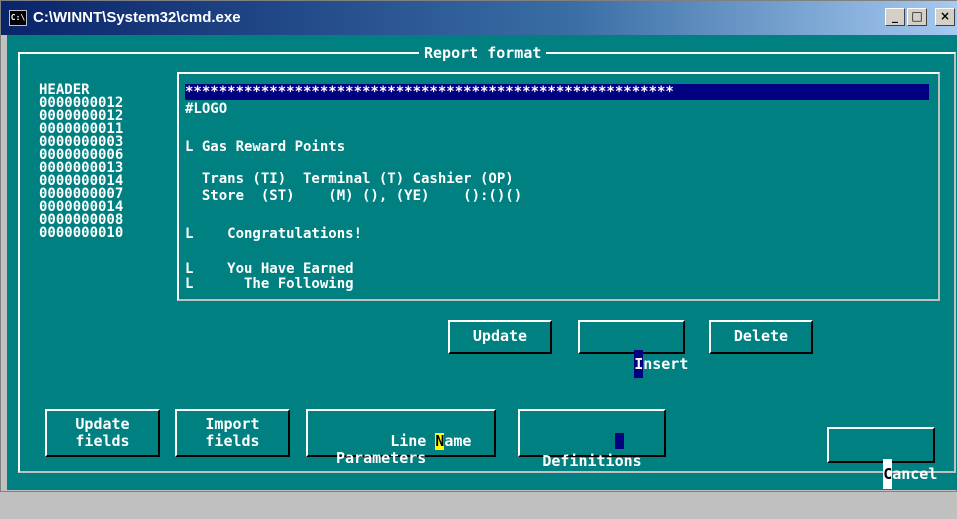 This screenshot has height=519, width=957. I want to click on title-bar: C:\ C:\WINNT\System32\cmd.exe _ □ ×, so click(479, 18).